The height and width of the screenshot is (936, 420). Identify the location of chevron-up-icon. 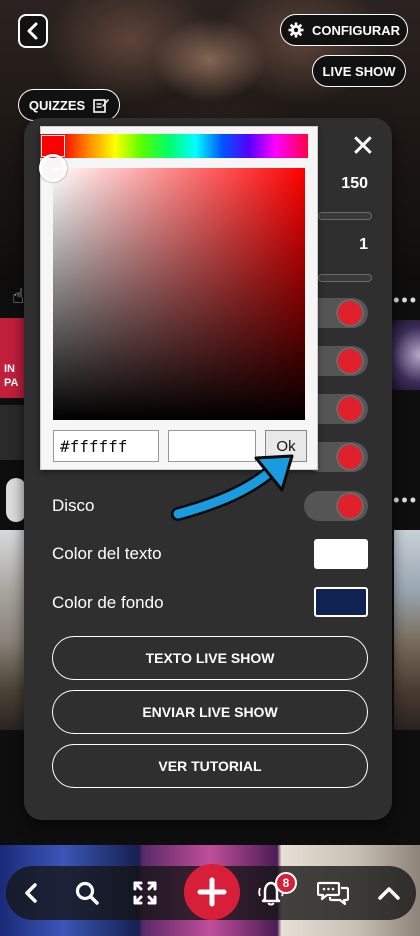
(389, 893).